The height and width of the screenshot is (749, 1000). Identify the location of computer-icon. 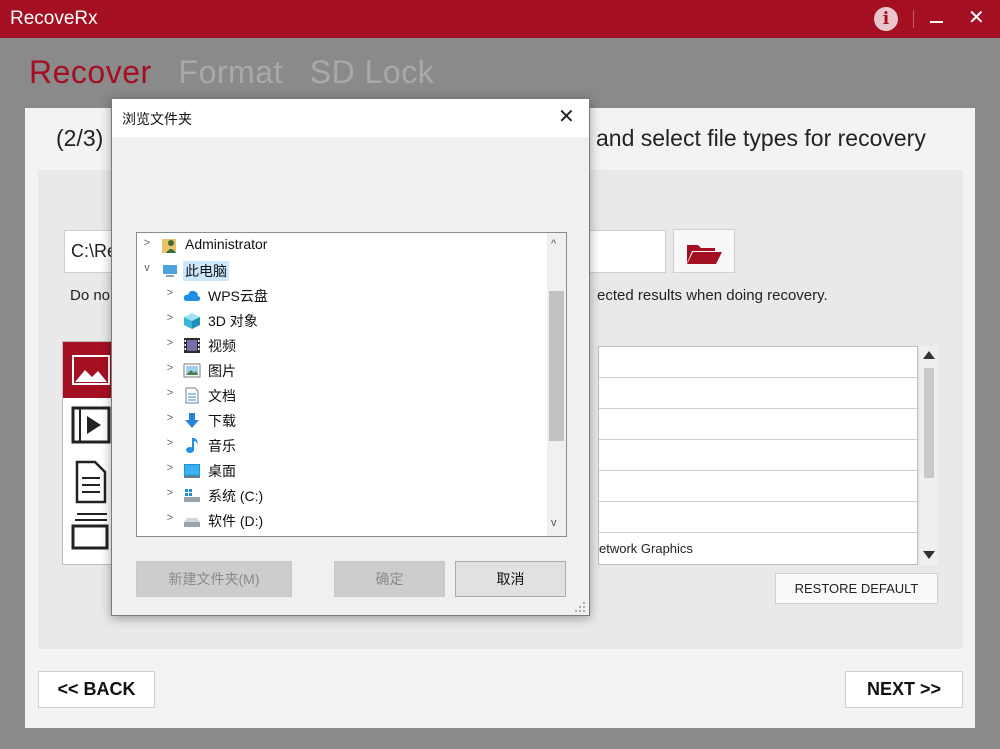
(170, 271).